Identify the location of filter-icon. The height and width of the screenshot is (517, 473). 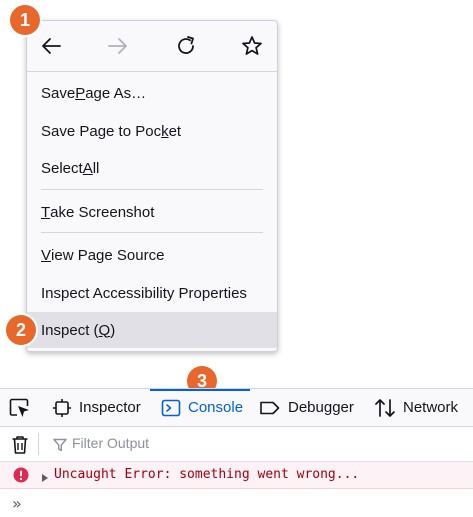
(60, 447).